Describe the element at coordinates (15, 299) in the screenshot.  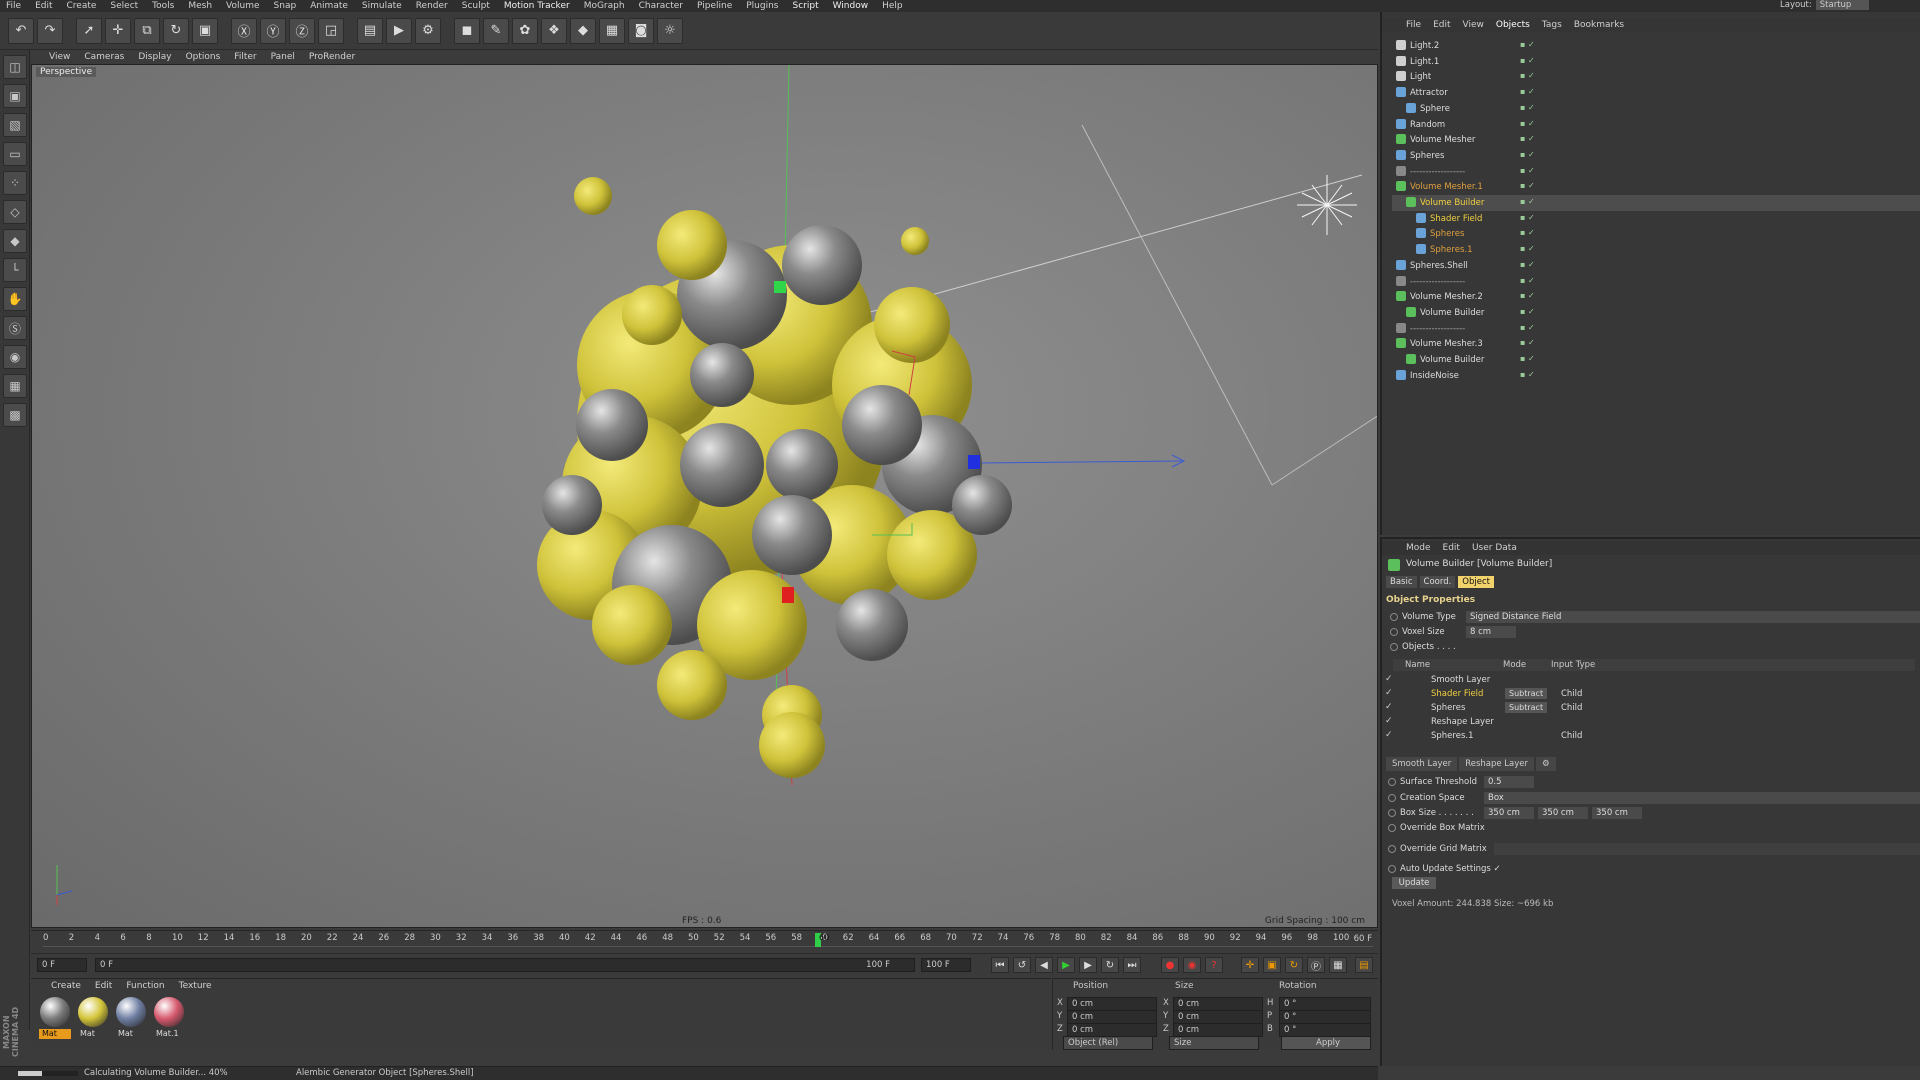
I see `tweak-mode-icon: ✋` at that location.